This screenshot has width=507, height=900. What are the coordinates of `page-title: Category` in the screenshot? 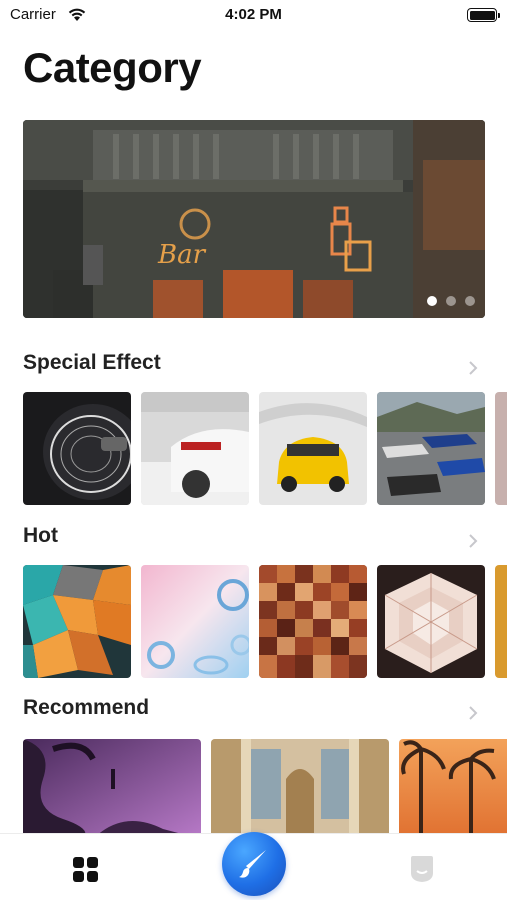 It's located at (112, 67).